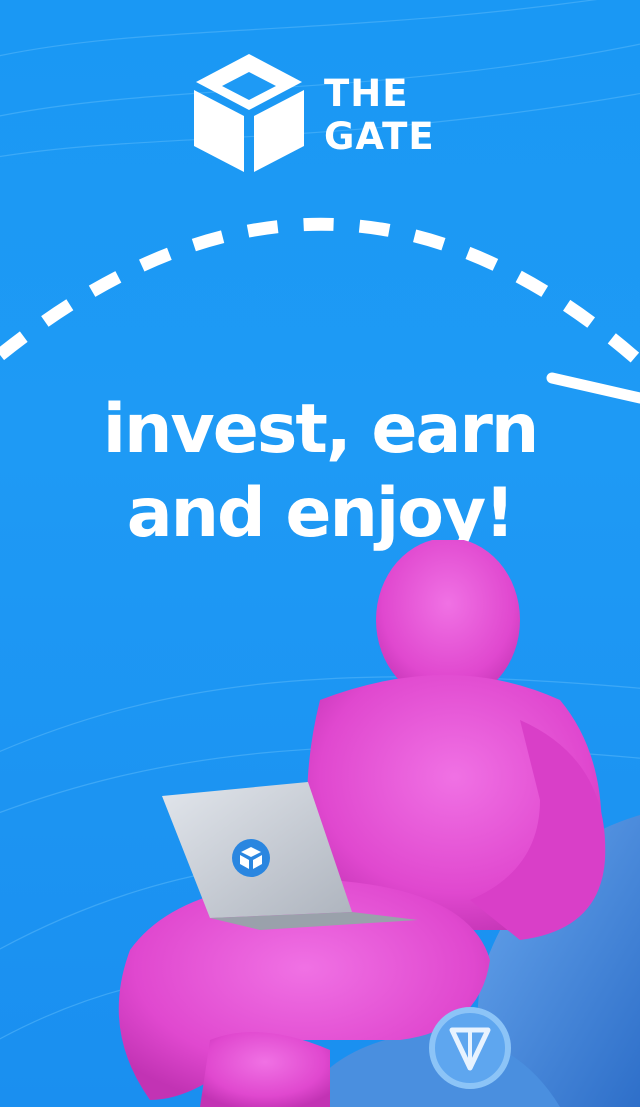  Describe the element at coordinates (470, 1048) in the screenshot. I see `ton-coin` at that location.